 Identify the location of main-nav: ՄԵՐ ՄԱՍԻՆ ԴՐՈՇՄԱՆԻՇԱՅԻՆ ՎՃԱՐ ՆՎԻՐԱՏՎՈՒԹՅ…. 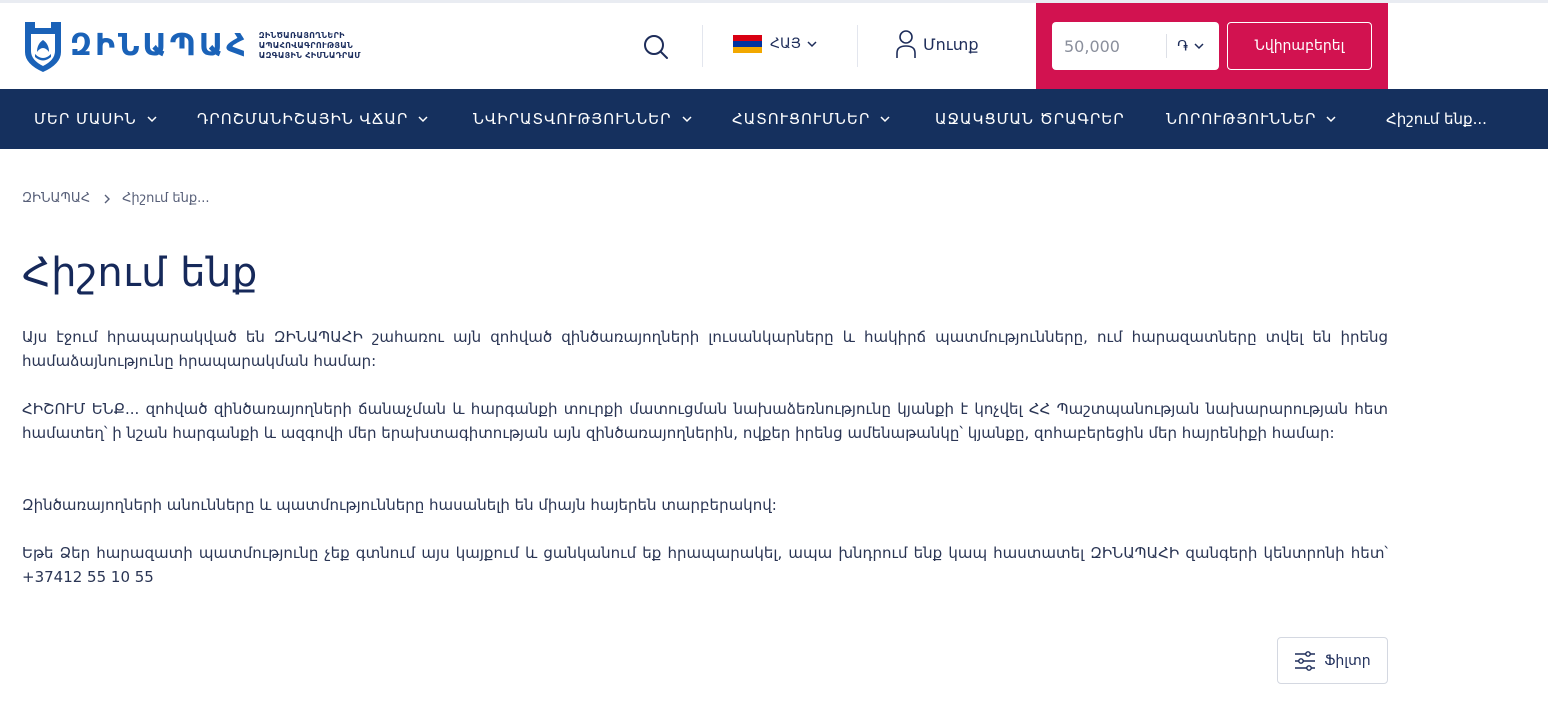
(774, 119).